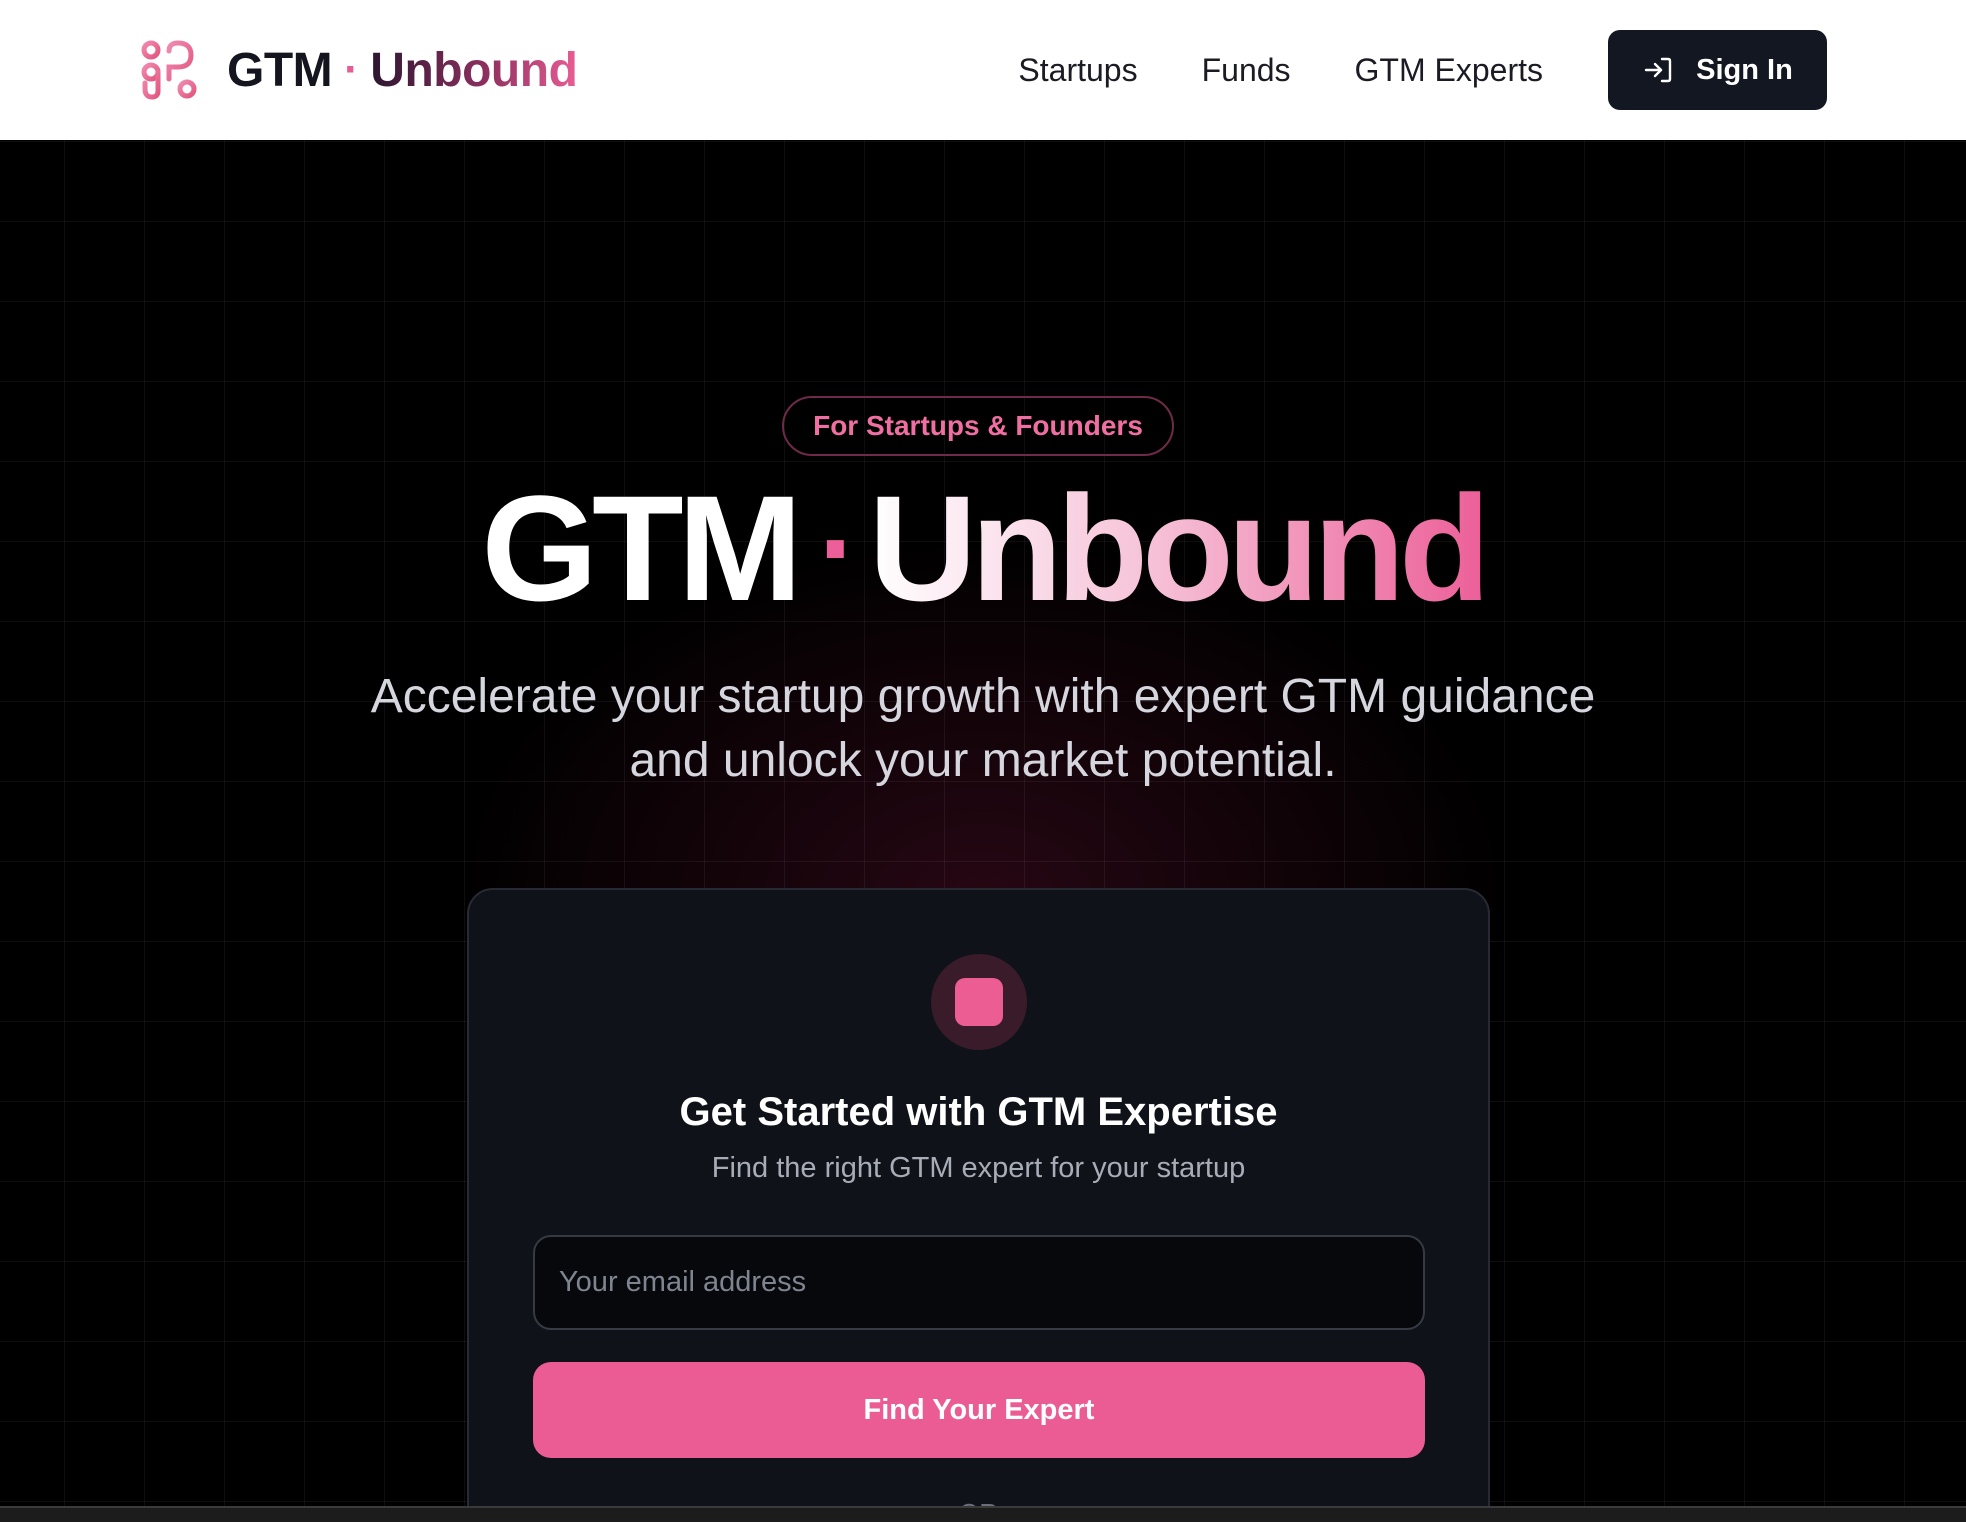 This screenshot has width=1966, height=1522. What do you see at coordinates (979, 1410) in the screenshot?
I see `find-expert-button: Find Your Expert` at bounding box center [979, 1410].